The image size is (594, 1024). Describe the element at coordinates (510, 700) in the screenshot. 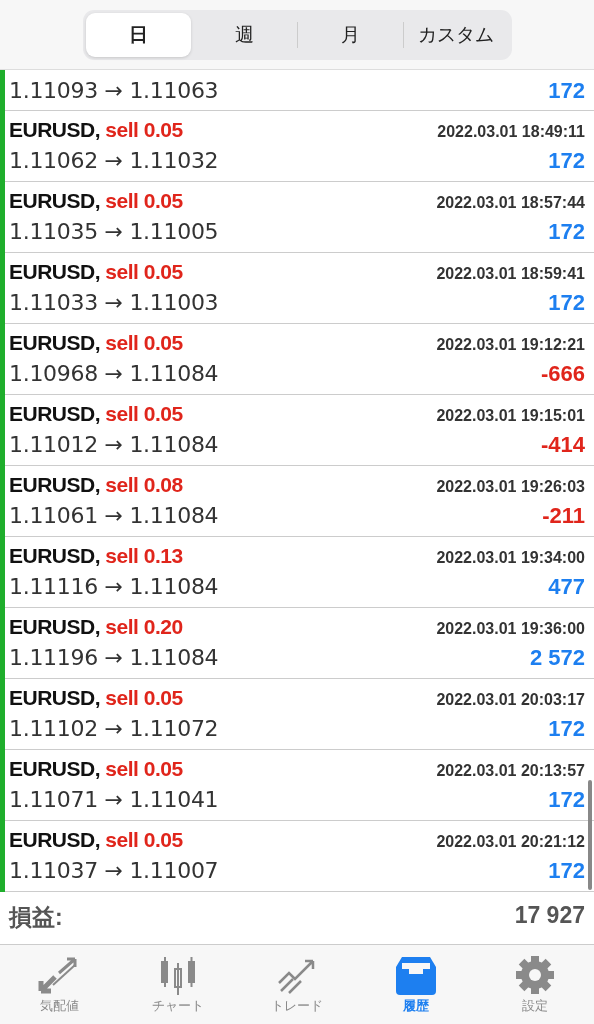

I see `deal-time: 2022.03.01 20:03:17` at that location.